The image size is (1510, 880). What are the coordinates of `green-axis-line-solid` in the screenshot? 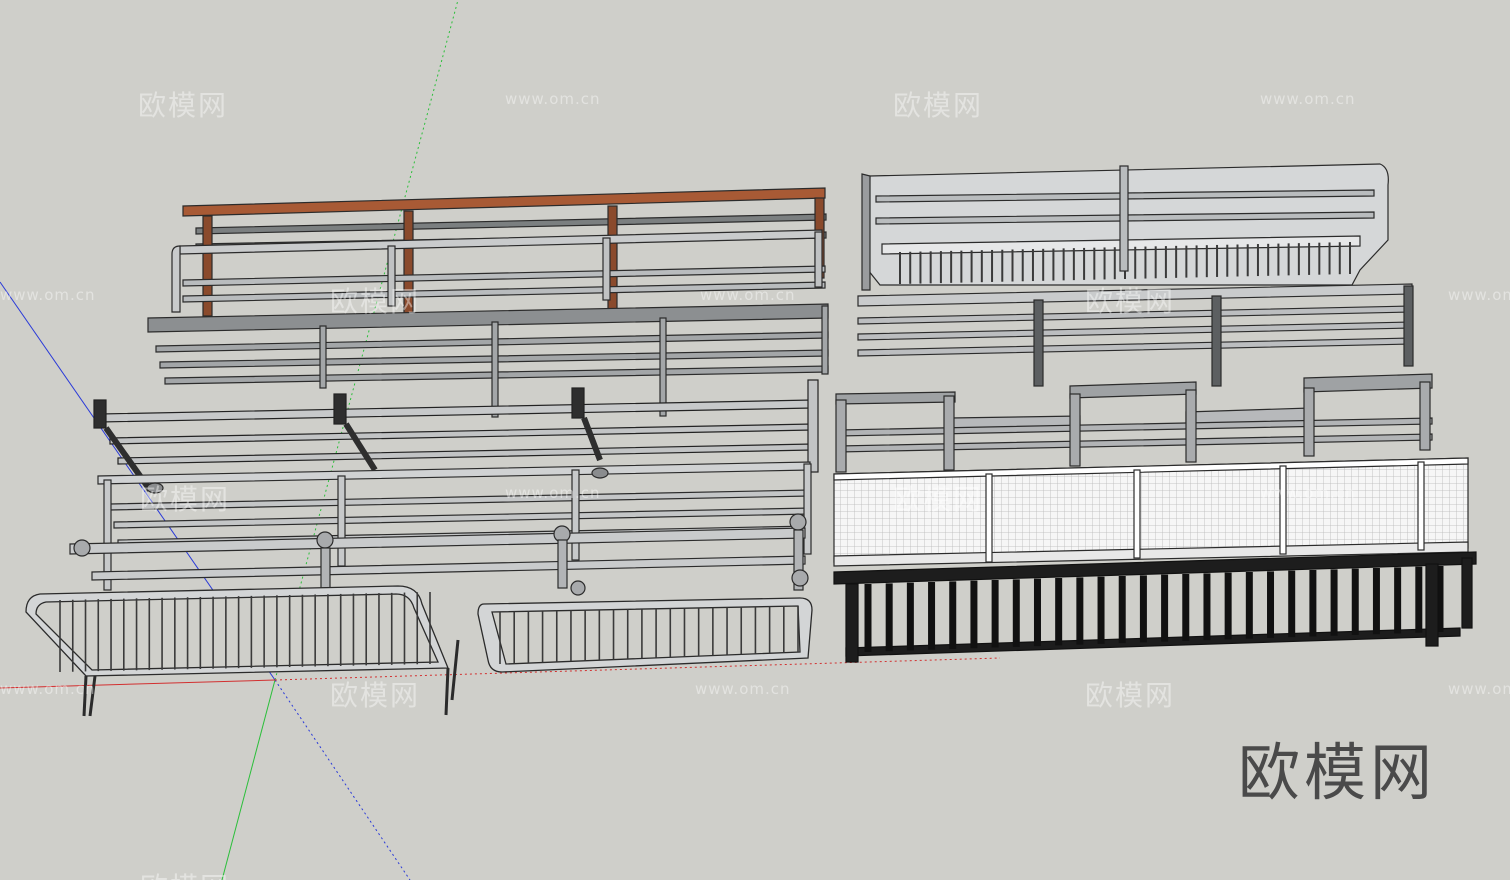 It's located at (248, 779).